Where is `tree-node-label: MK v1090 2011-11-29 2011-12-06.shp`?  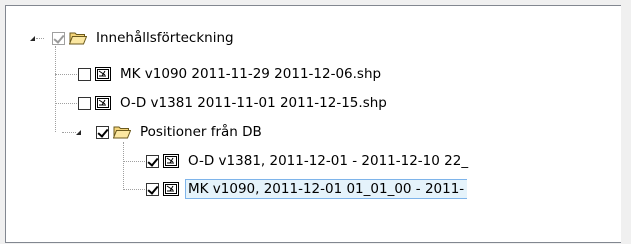 tree-node-label: MK v1090 2011-11-29 2011-12-06.shp is located at coordinates (251, 74).